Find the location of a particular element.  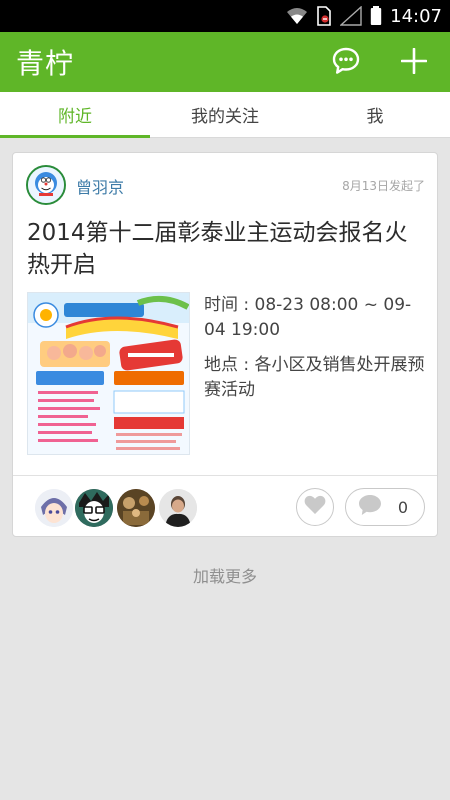

like-button is located at coordinates (315, 507).